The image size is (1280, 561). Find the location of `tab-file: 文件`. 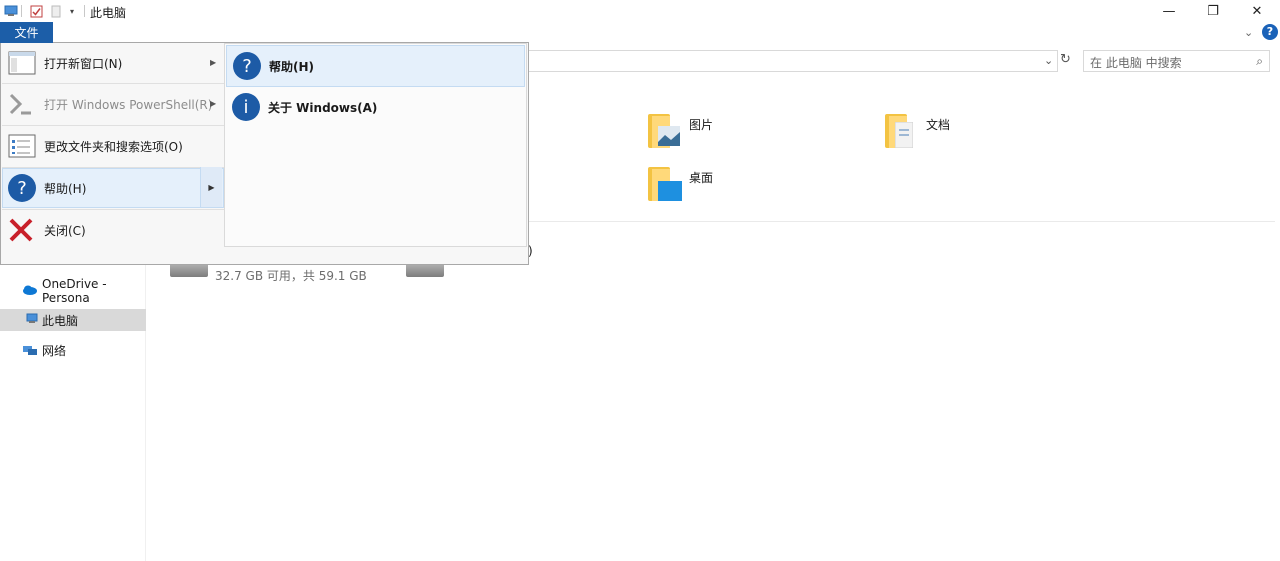

tab-file: 文件 is located at coordinates (26, 32).